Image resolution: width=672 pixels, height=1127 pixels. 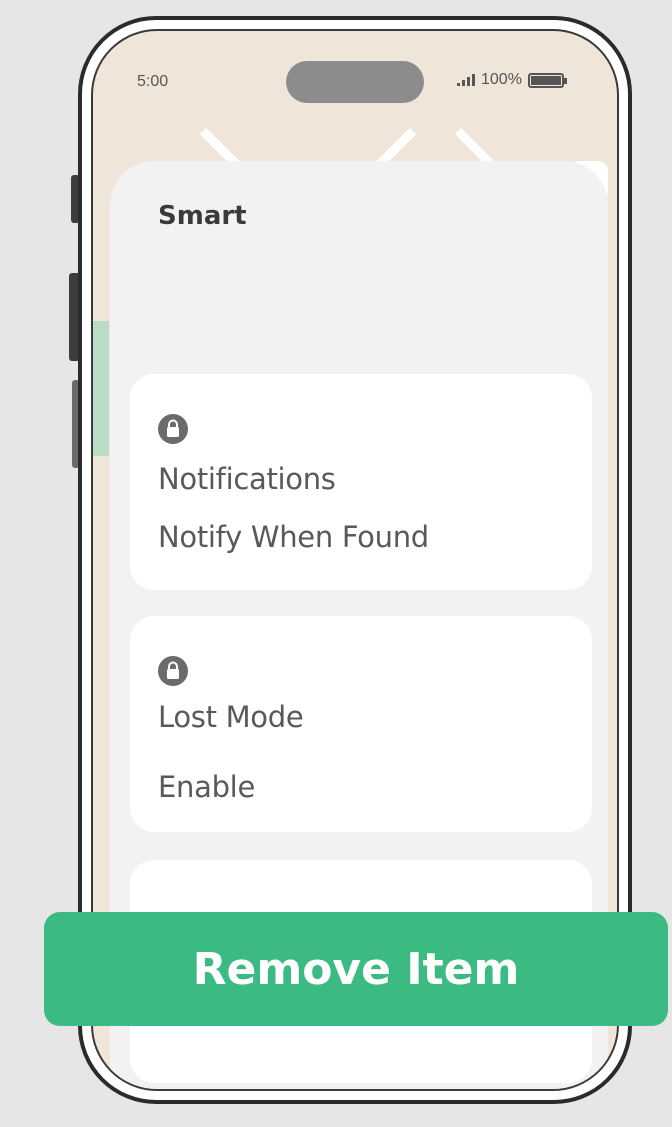 I want to click on card-value: Notify When Found, so click(x=293, y=537).